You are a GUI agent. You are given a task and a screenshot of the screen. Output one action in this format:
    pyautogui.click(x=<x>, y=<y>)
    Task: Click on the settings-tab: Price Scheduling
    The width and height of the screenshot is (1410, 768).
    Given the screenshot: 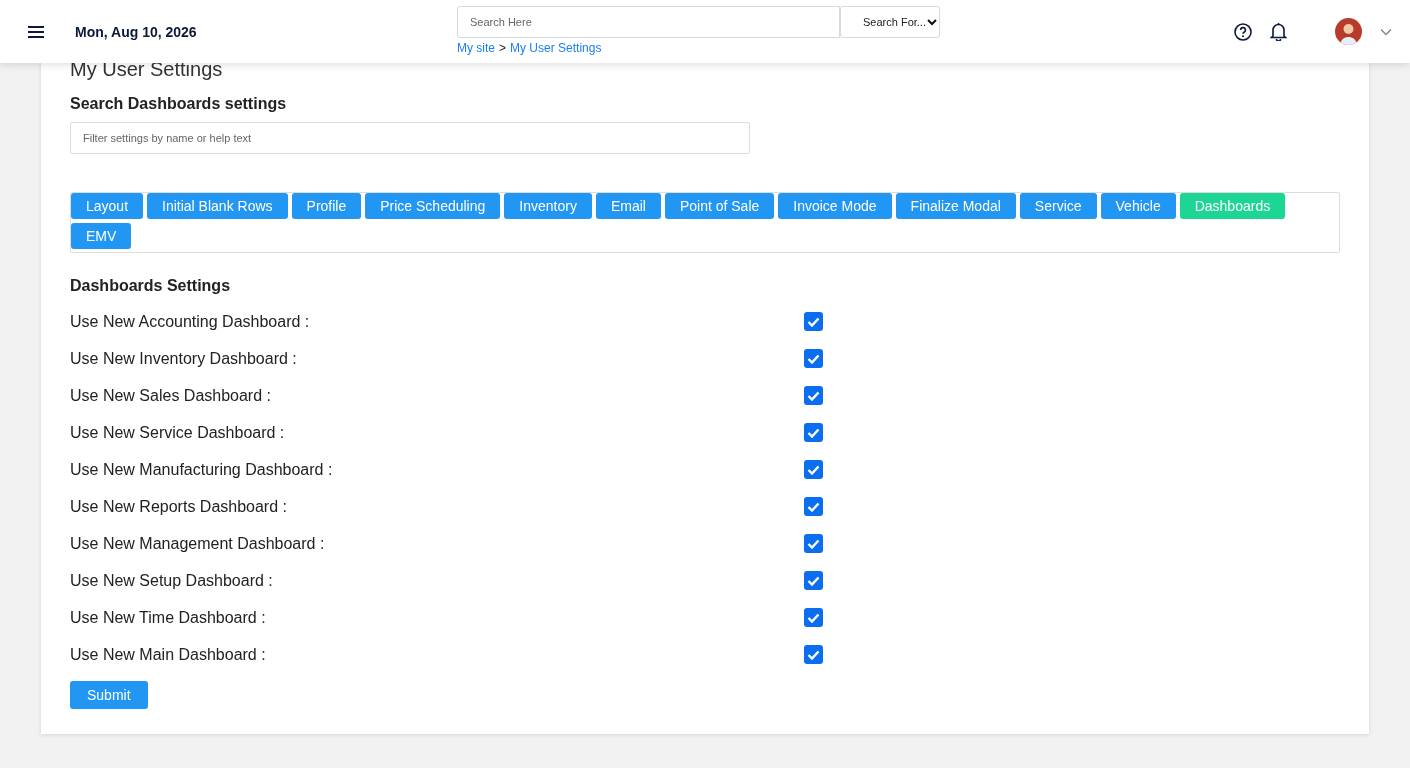 What is the action you would take?
    pyautogui.click(x=433, y=206)
    